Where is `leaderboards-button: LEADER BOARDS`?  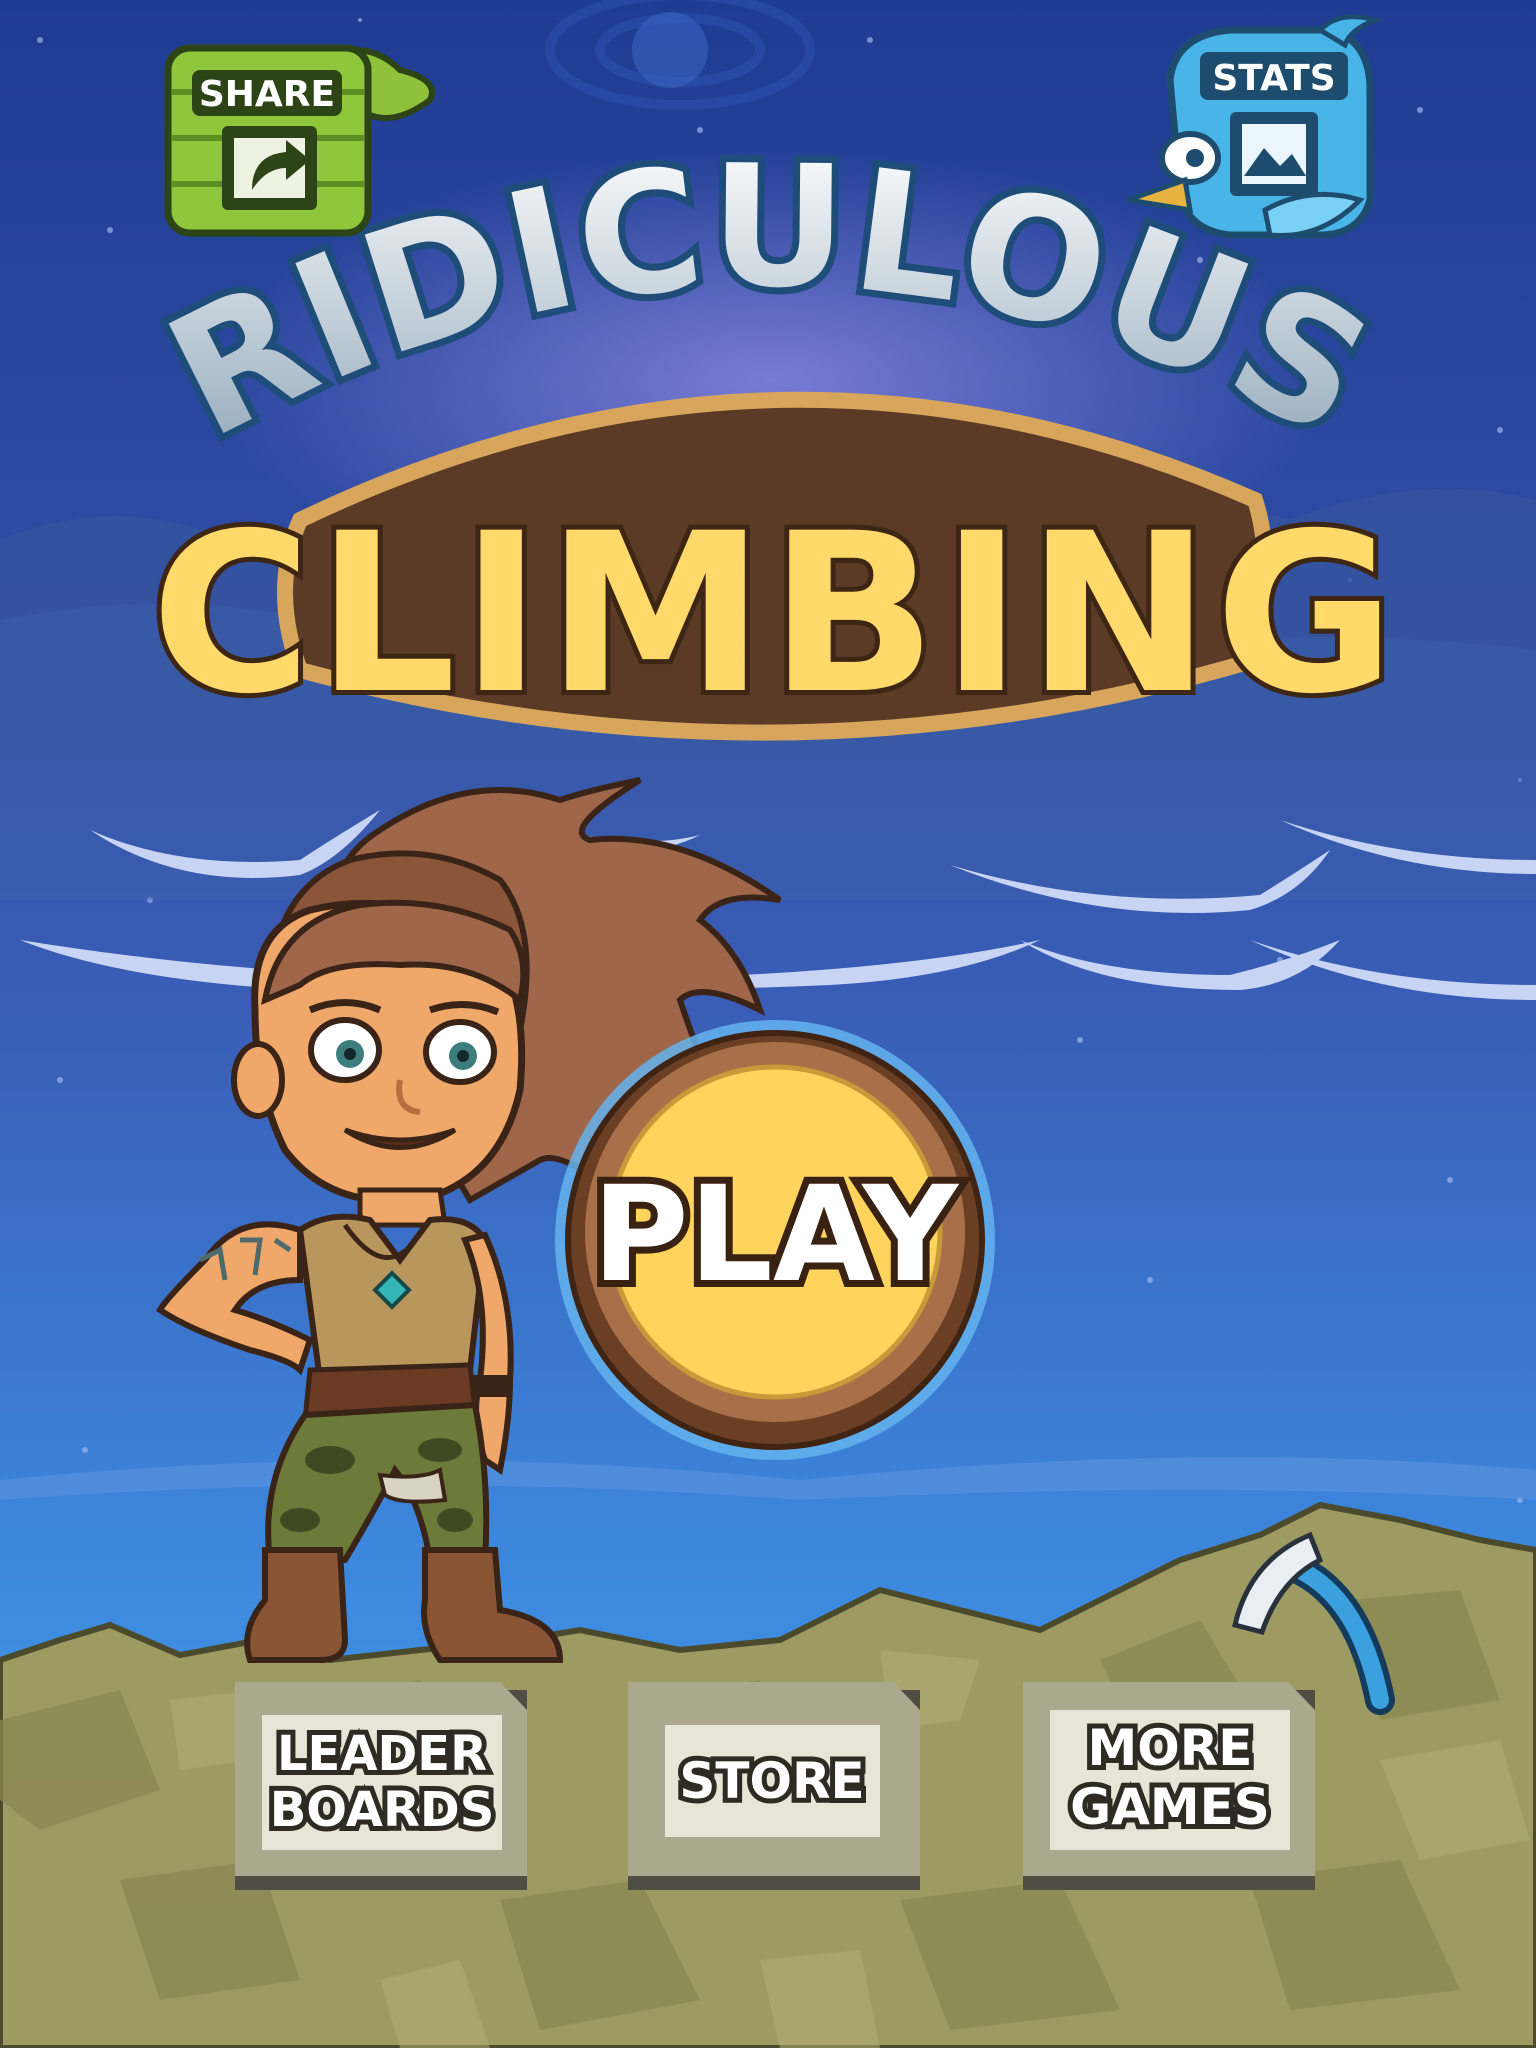
leaderboards-button: LEADER BOARDS is located at coordinates (381, 1786).